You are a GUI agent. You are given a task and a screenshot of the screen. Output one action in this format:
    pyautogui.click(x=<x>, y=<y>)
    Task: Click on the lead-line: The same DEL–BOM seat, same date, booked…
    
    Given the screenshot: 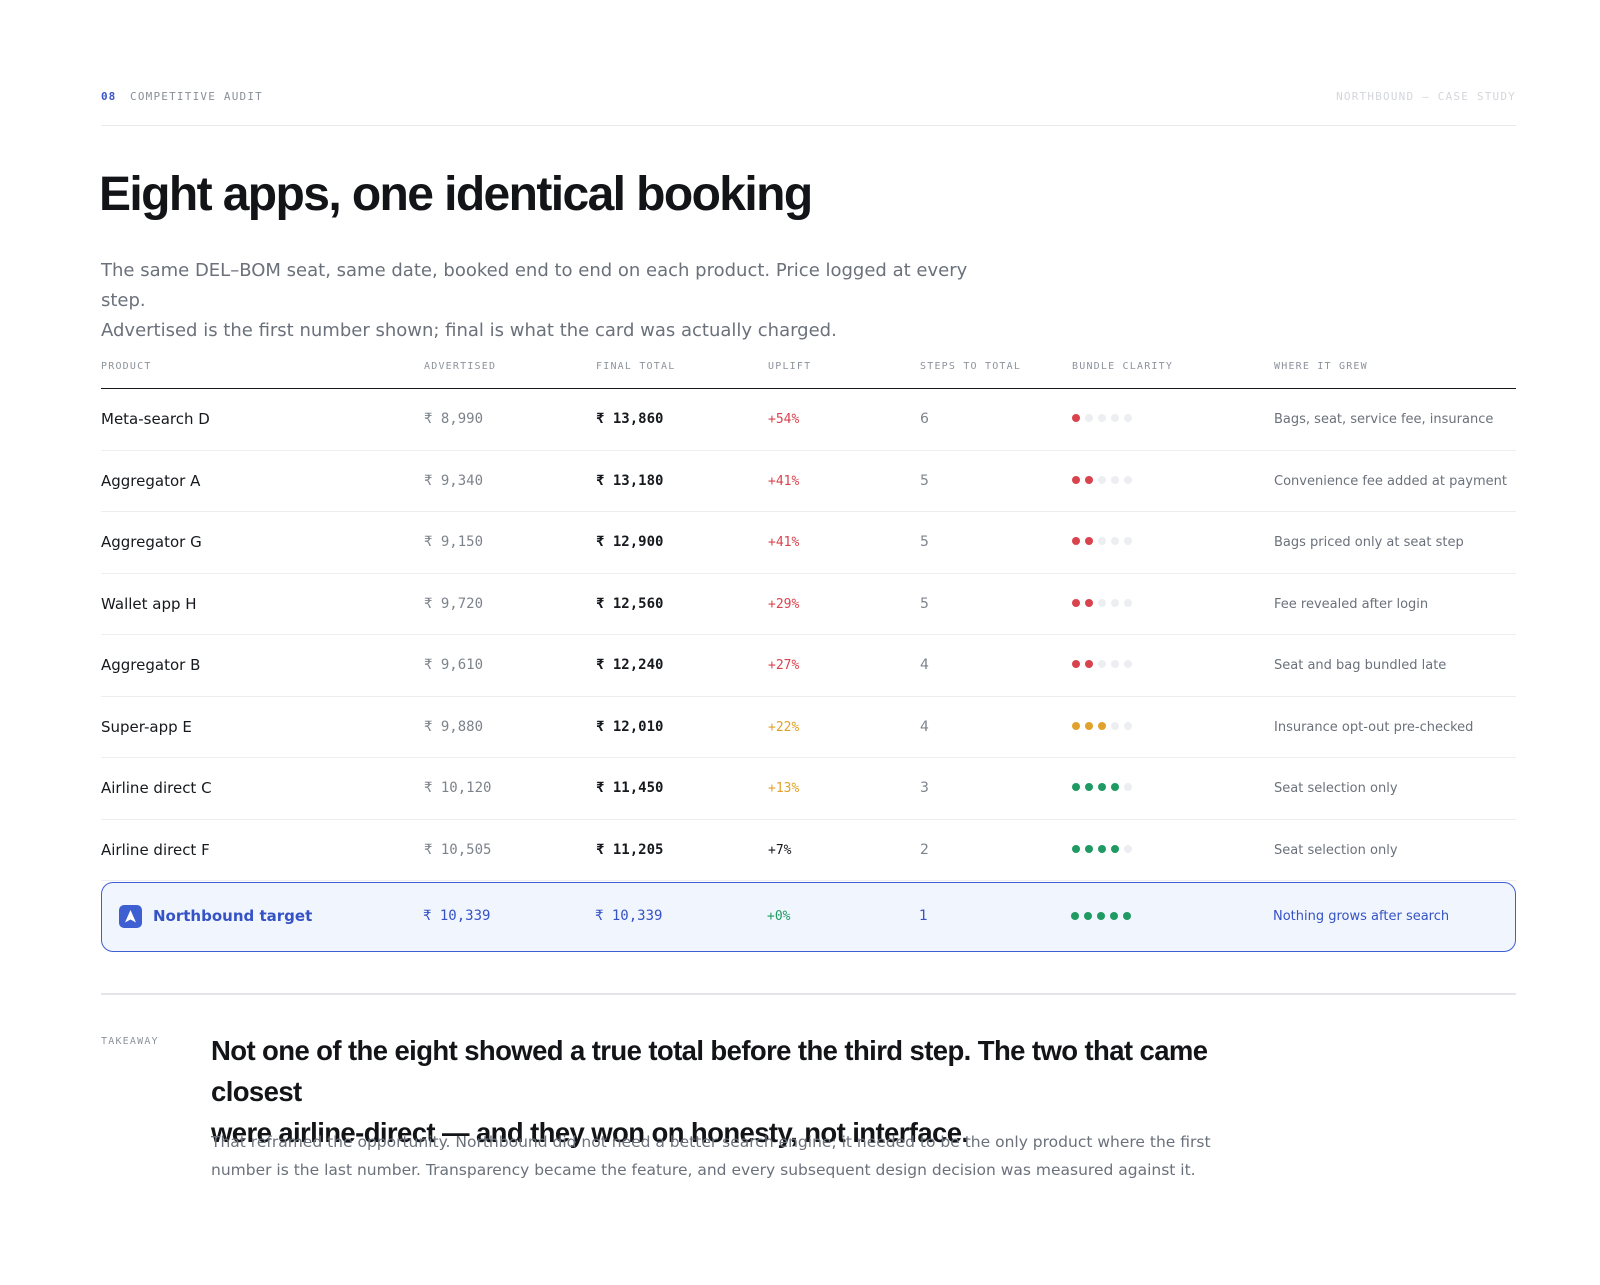 What is the action you would take?
    pyautogui.click(x=534, y=285)
    